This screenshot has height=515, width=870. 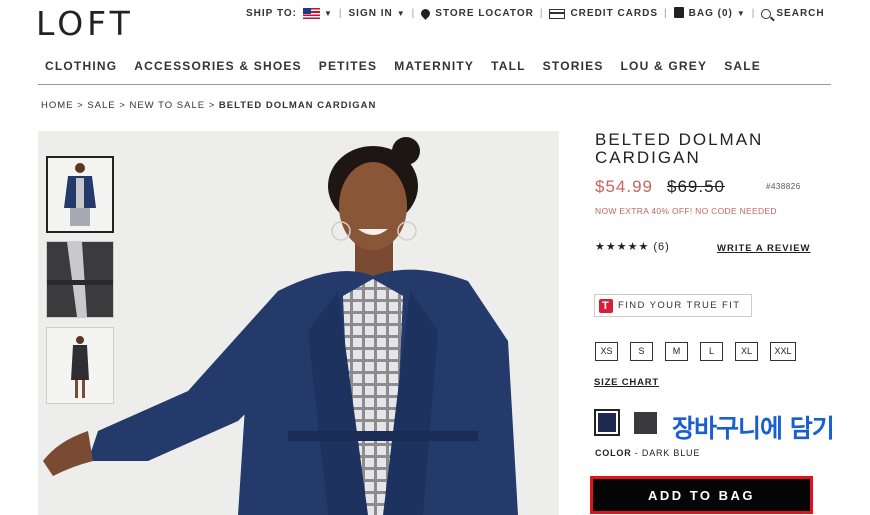 What do you see at coordinates (622, 247) in the screenshot?
I see `star-rating-icon: ★★★★★` at bounding box center [622, 247].